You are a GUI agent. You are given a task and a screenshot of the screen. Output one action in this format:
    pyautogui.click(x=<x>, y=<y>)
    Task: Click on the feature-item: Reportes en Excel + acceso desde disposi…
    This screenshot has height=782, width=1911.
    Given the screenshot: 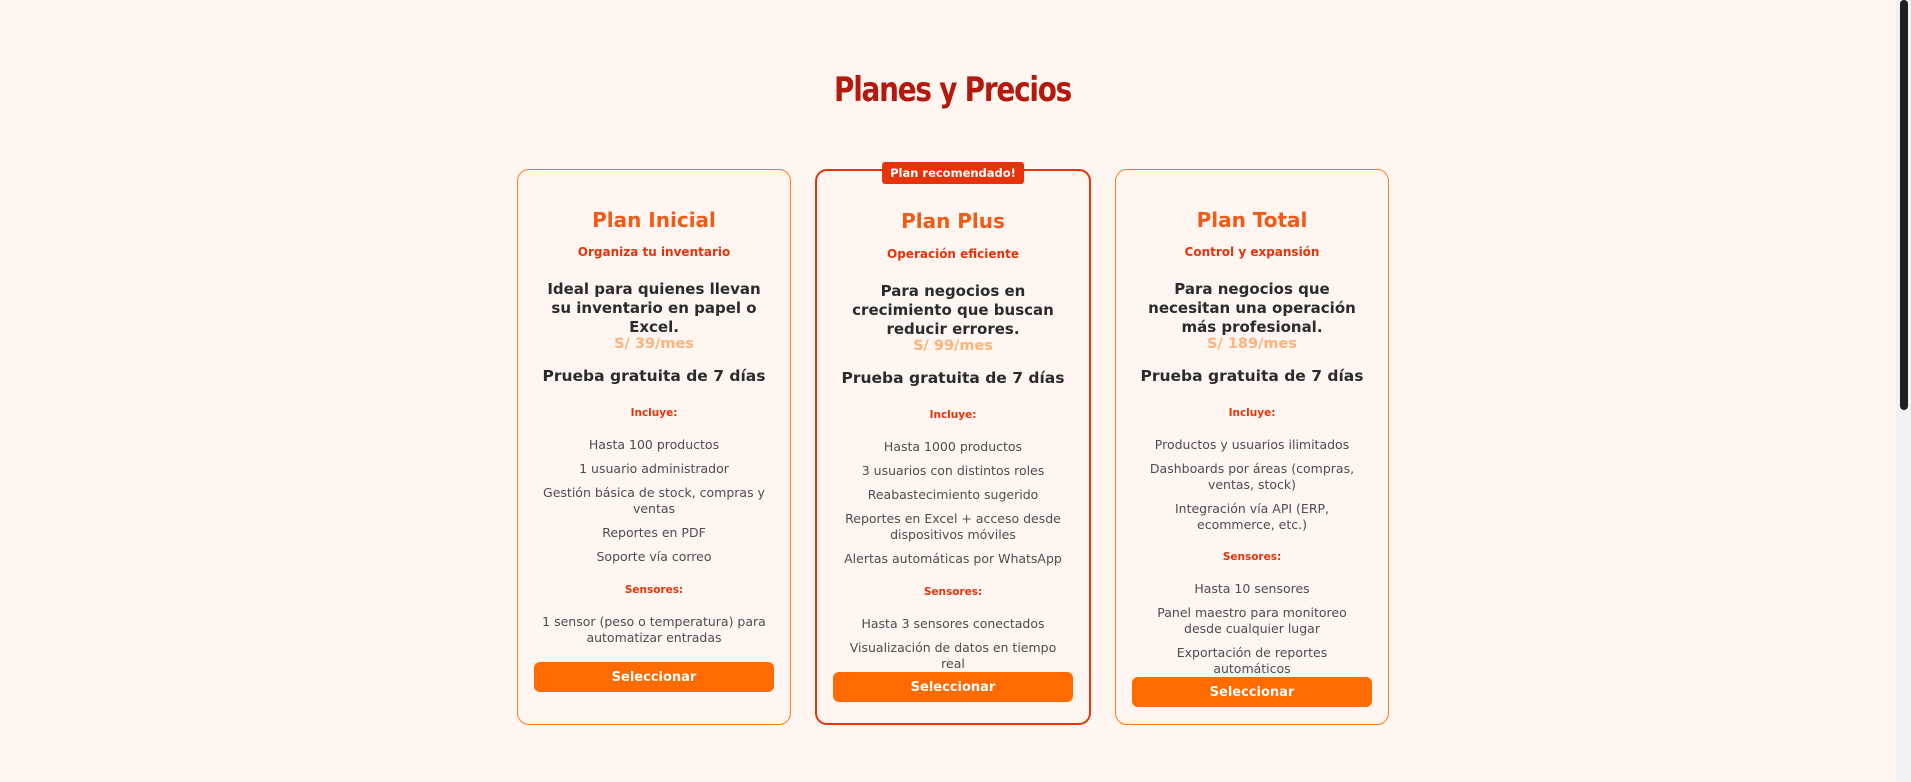 What is the action you would take?
    pyautogui.click(x=953, y=526)
    